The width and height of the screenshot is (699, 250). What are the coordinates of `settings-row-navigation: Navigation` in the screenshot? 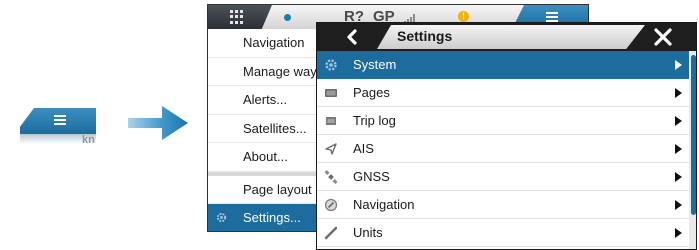 It's located at (503, 205).